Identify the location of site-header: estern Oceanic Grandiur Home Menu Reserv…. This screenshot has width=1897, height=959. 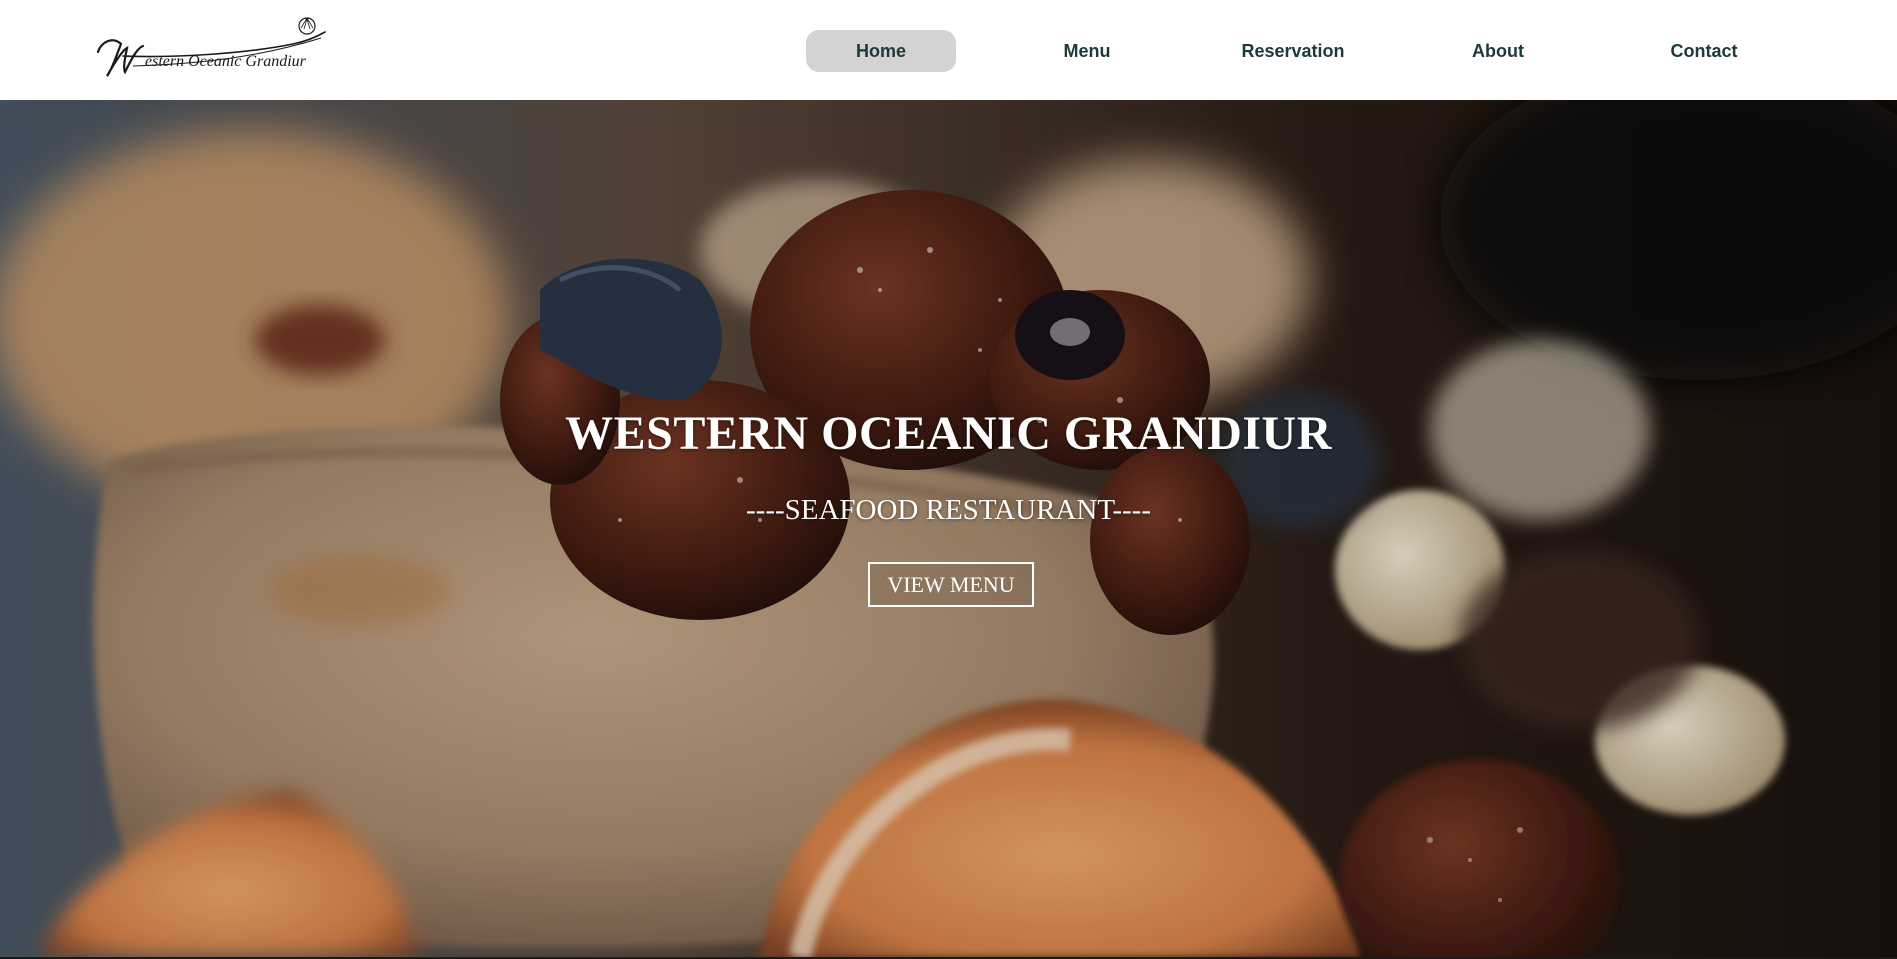
(948, 50).